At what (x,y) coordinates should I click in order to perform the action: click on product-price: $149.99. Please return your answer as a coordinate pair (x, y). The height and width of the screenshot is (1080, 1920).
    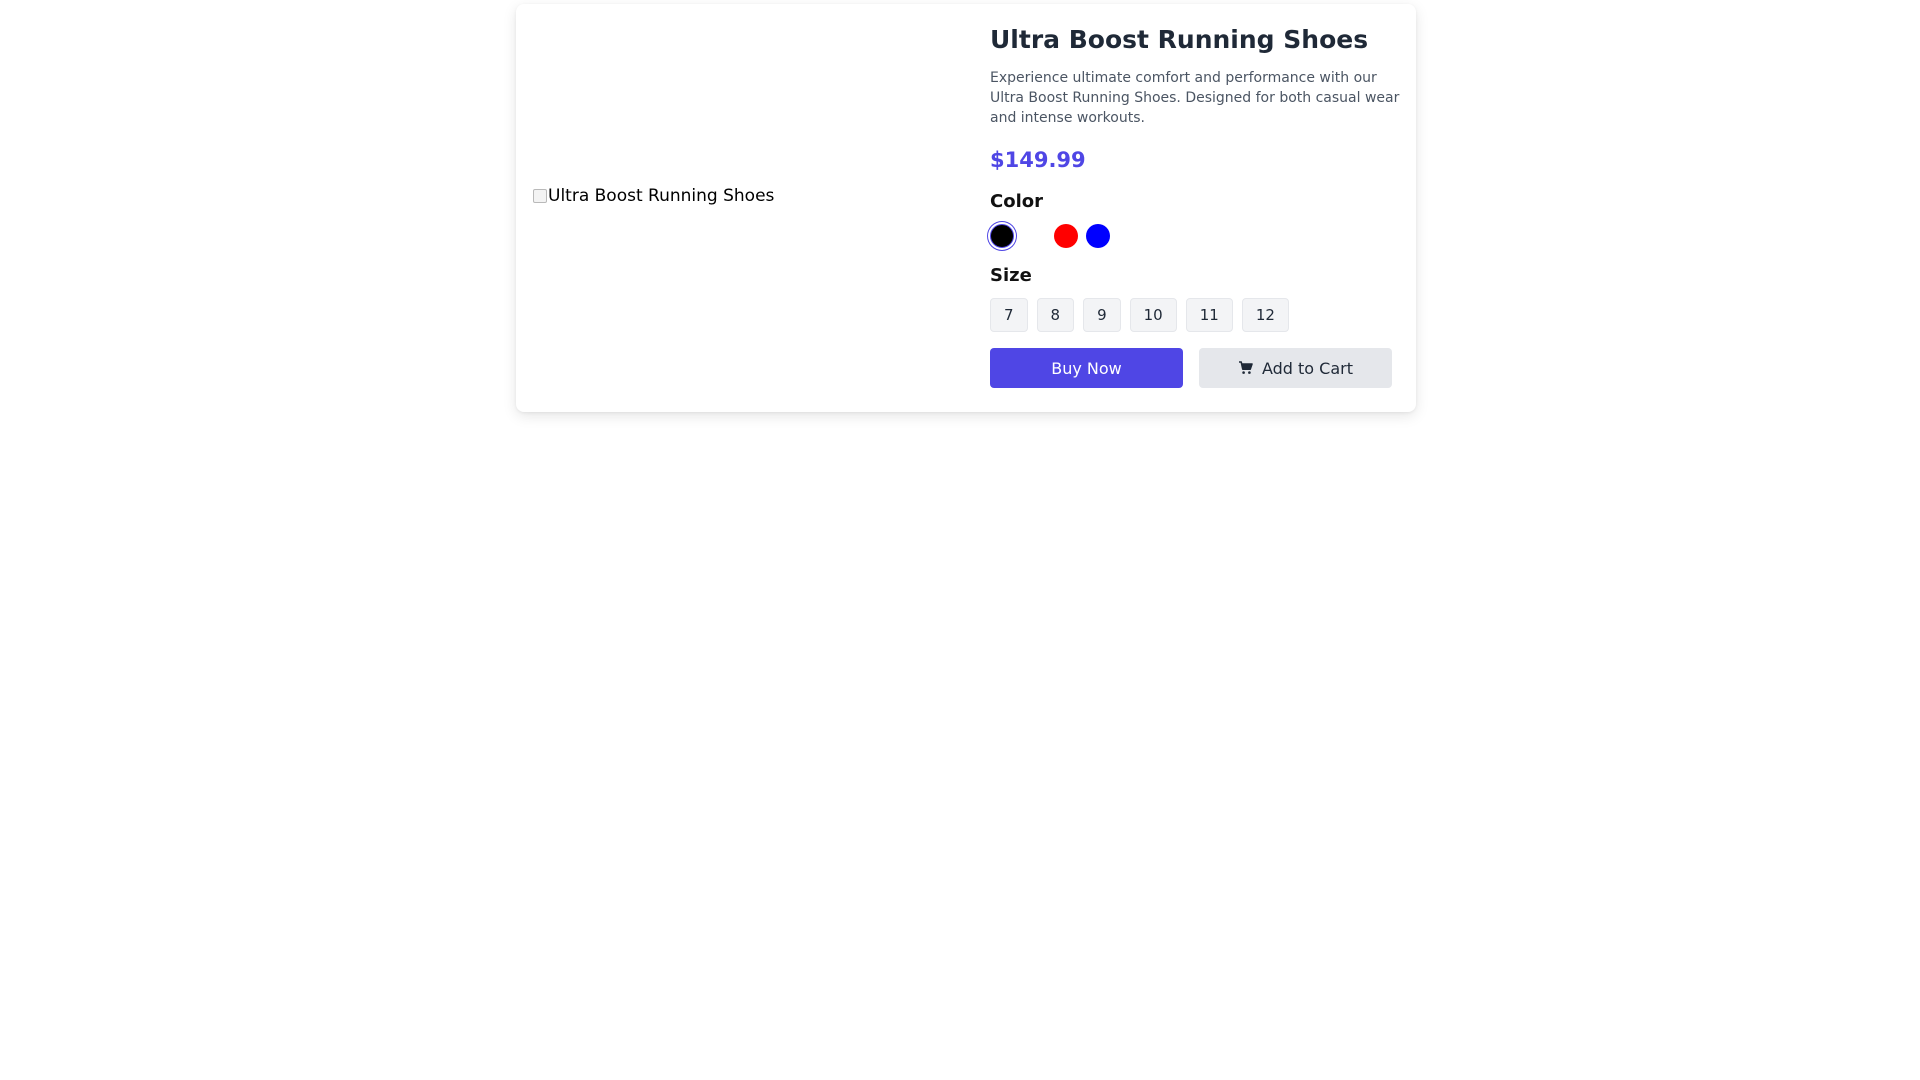
    Looking at the image, I should click on (1038, 160).